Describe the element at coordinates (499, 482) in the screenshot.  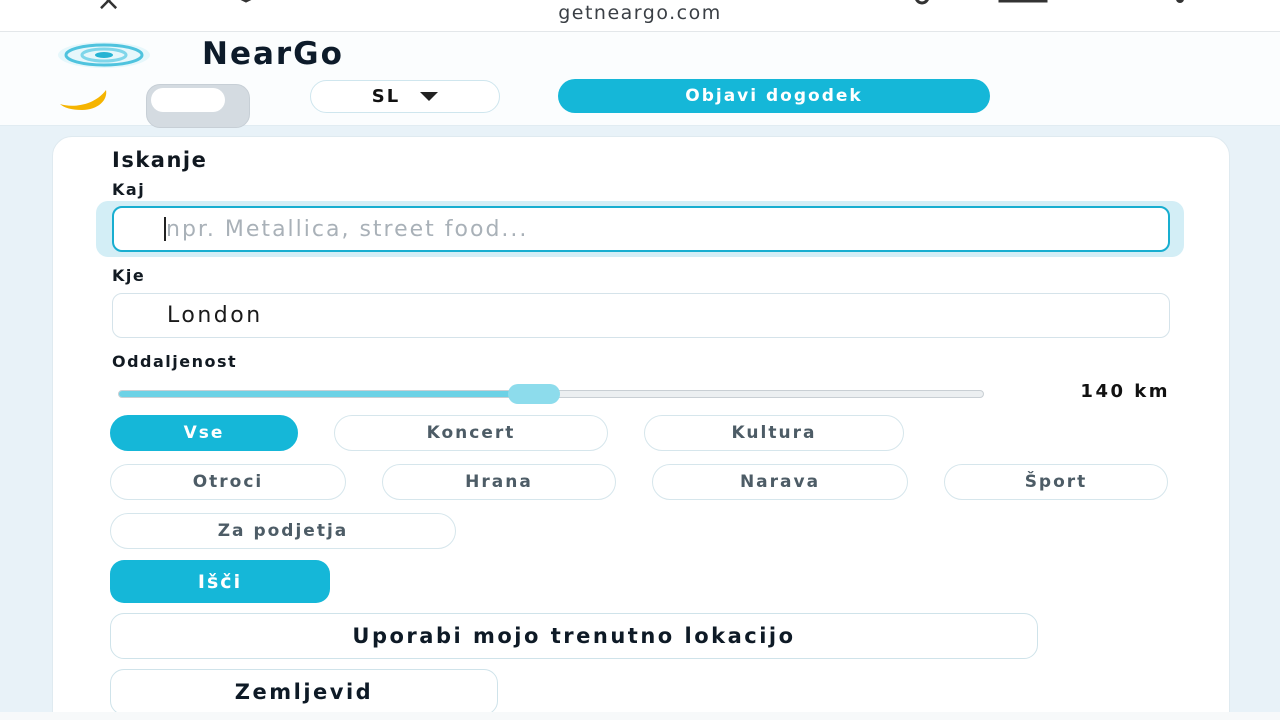
I see `category-chip-hrana: Hrana` at that location.